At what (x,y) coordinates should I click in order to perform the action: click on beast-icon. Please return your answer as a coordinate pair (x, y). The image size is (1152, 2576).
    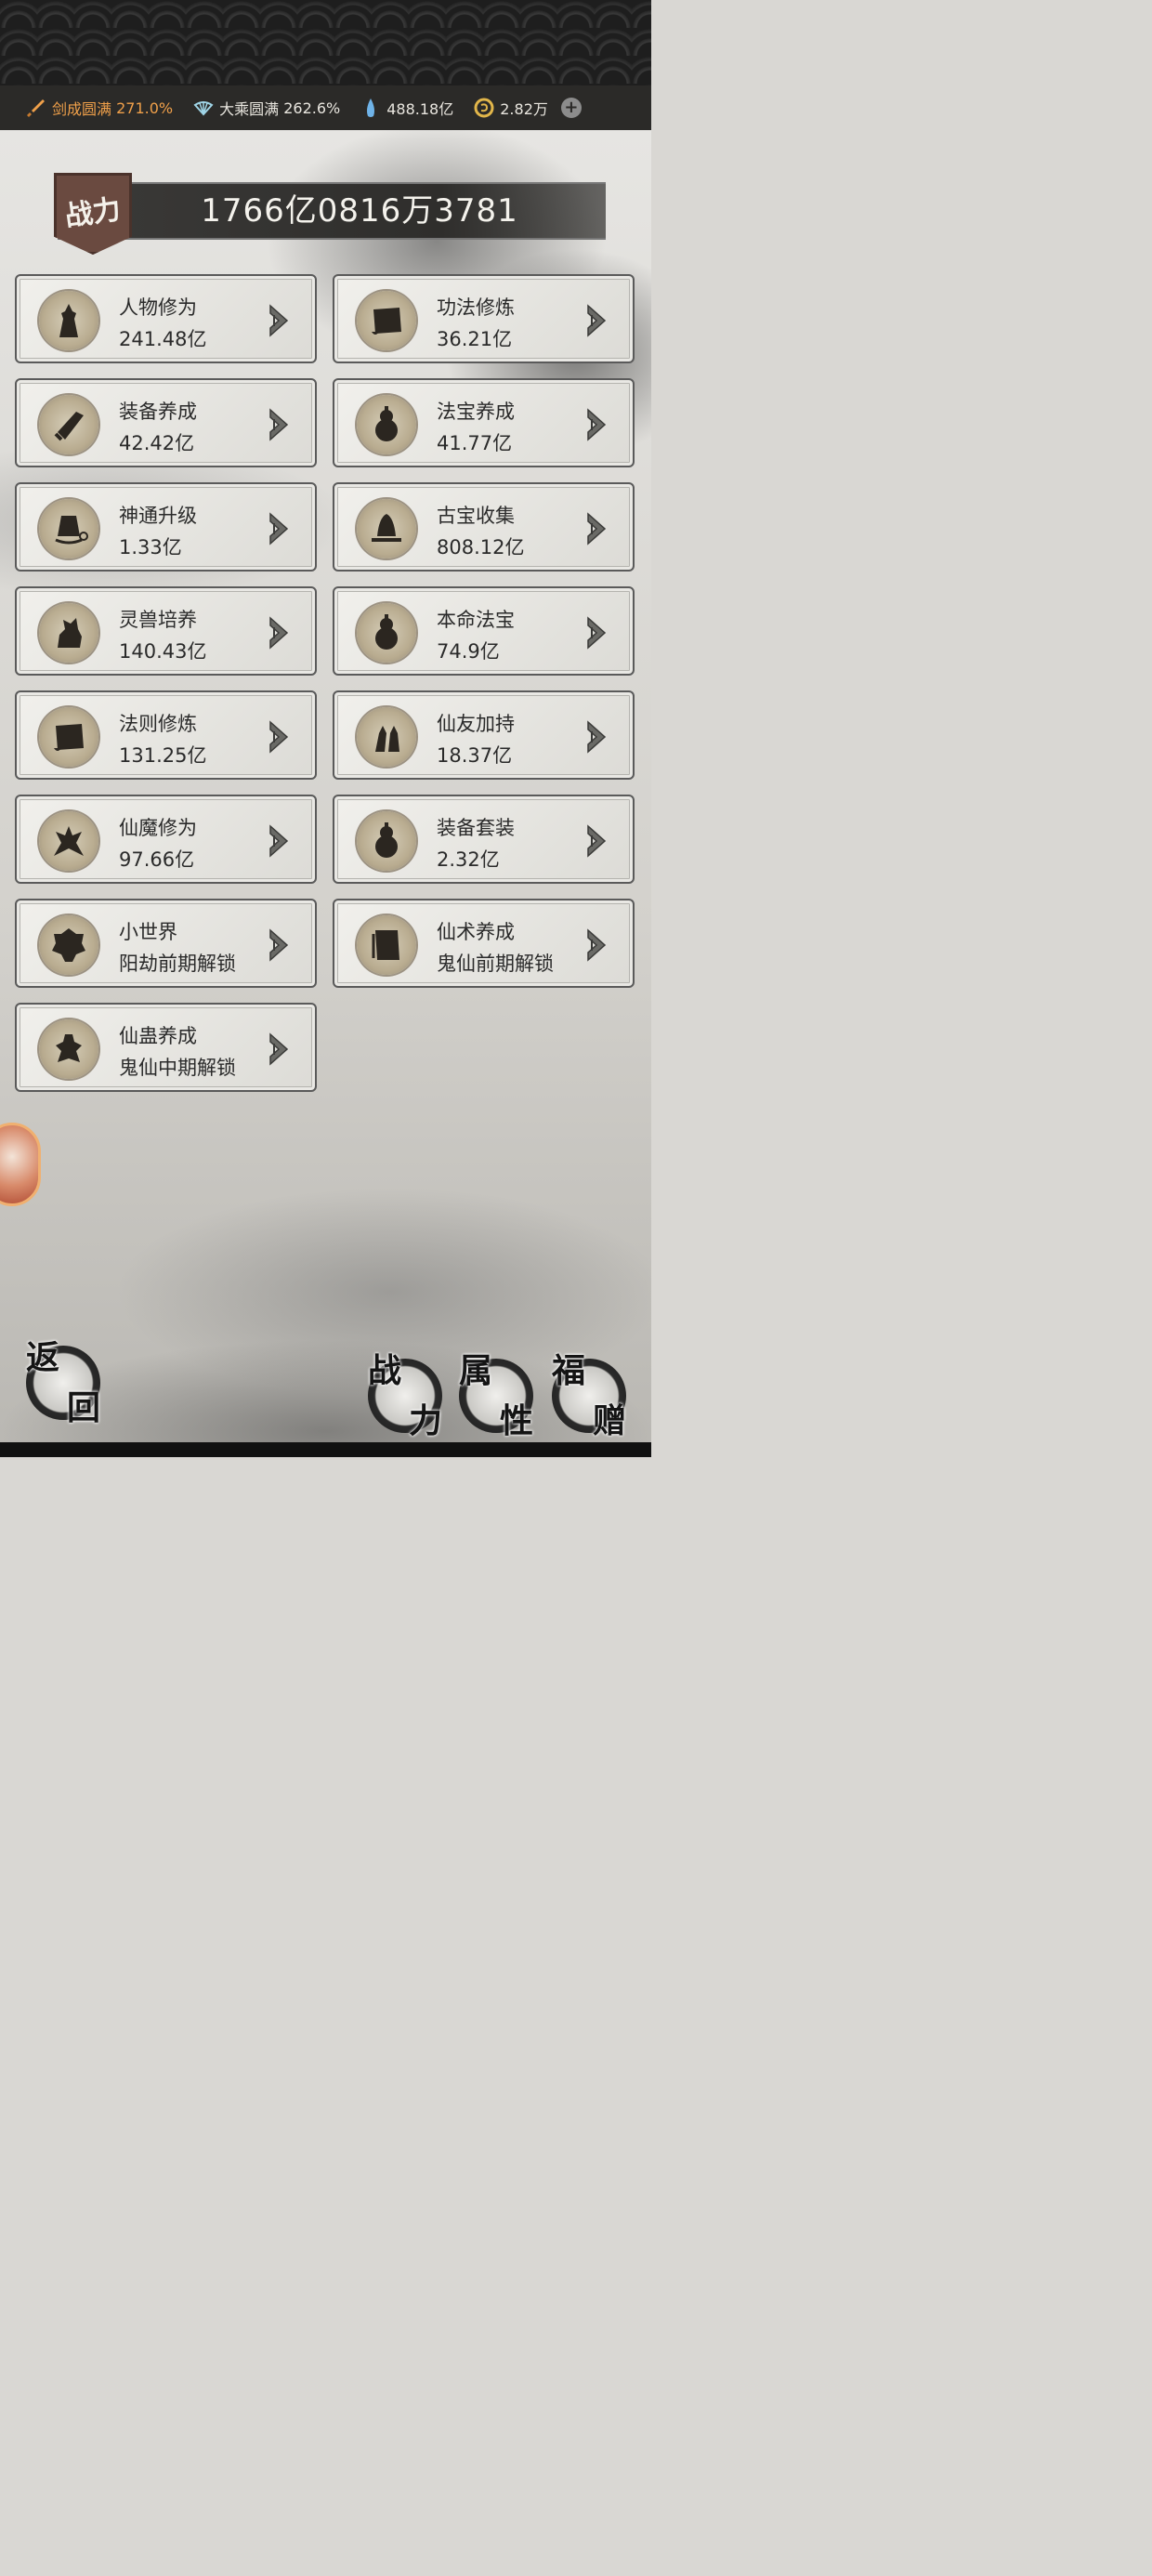
    Looking at the image, I should click on (70, 633).